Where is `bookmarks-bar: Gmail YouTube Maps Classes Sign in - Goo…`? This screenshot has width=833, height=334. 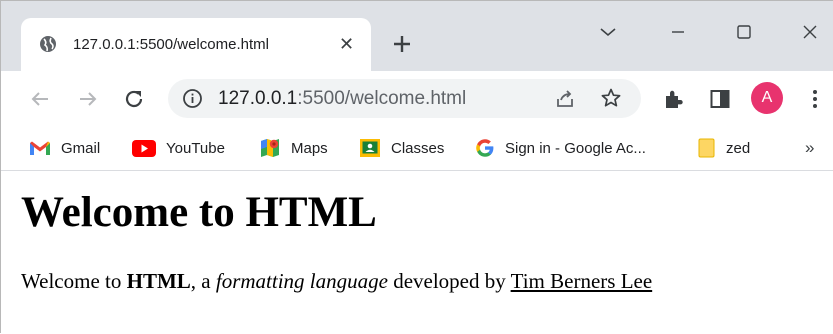
bookmarks-bar: Gmail YouTube Maps Classes Sign in - Goo… is located at coordinates (417, 149).